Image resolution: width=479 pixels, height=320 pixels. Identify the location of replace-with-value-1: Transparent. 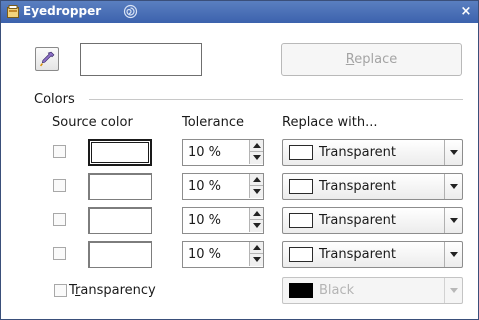
(357, 152).